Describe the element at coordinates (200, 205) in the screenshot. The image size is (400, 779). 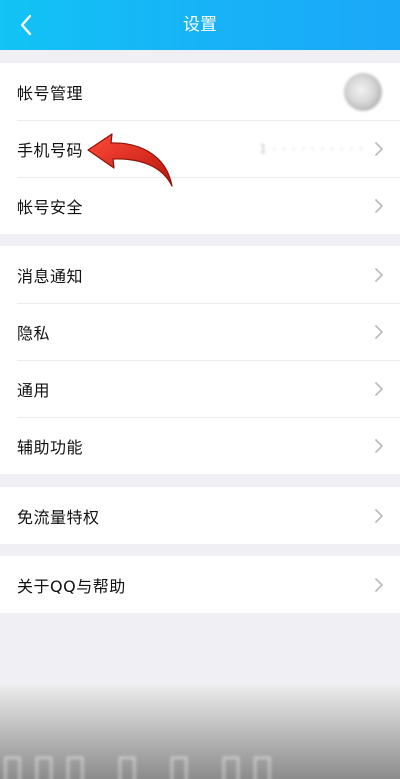
I see `settings-item-account-security: 帐号安全` at that location.